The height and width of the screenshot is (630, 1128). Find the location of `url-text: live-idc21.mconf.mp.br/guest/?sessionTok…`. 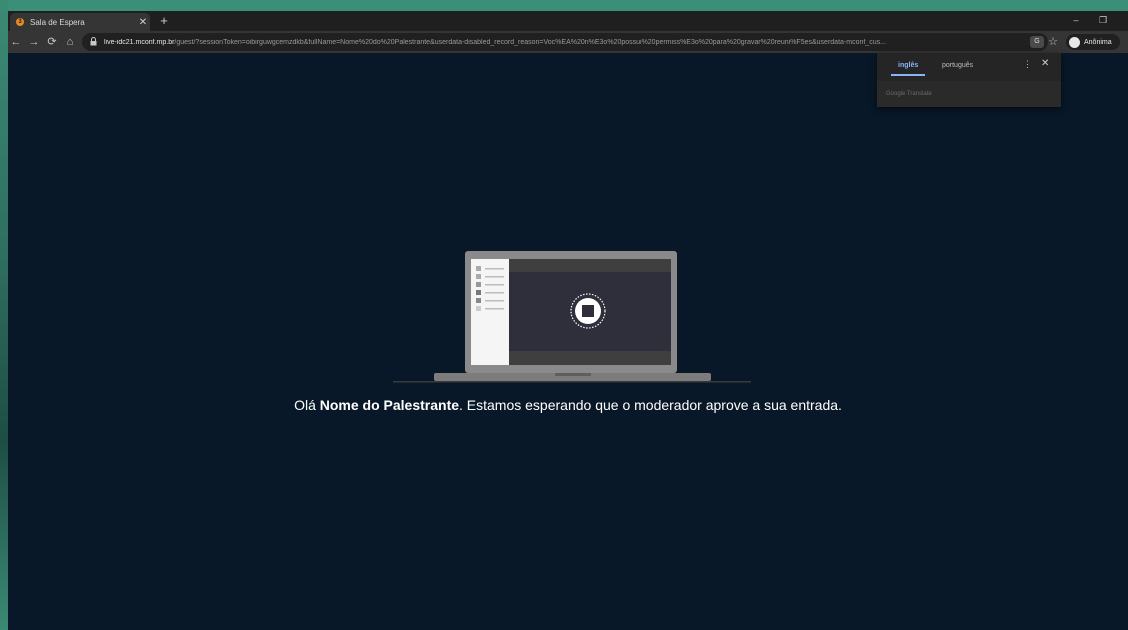

url-text: live-idc21.mconf.mp.br/guest/?sessionTok… is located at coordinates (567, 42).